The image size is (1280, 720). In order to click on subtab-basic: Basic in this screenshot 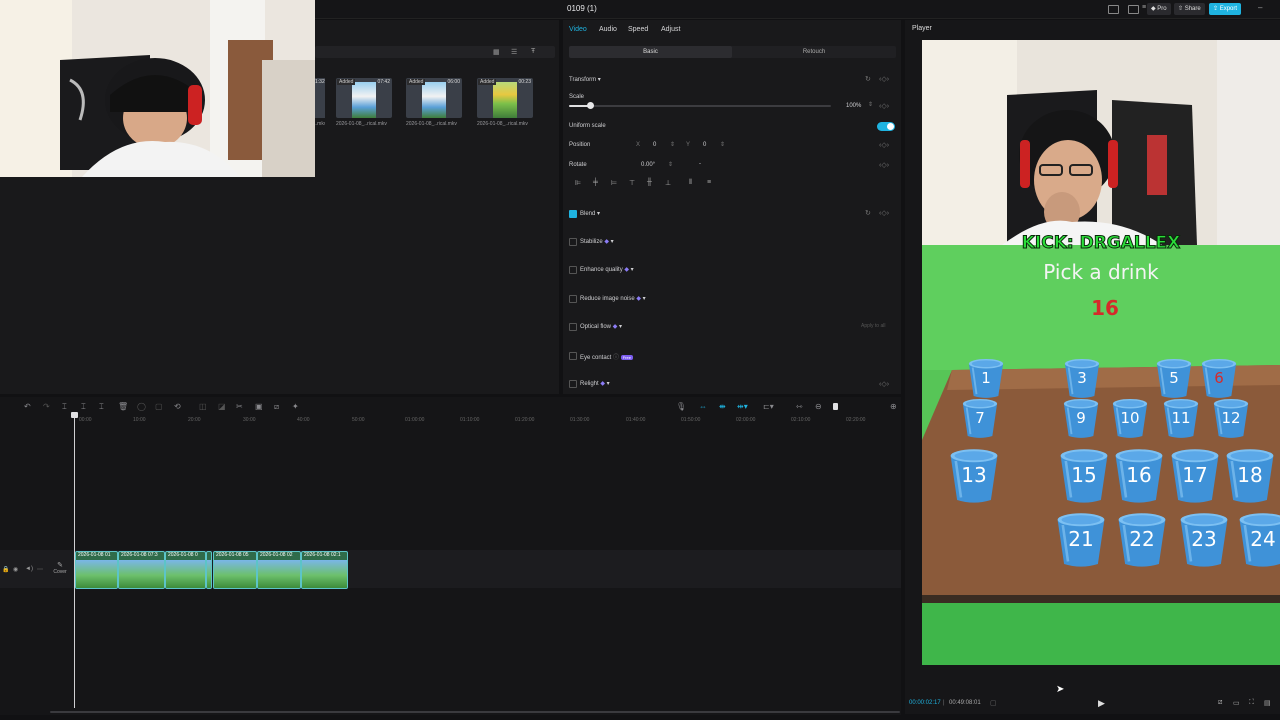, I will do `click(650, 52)`.